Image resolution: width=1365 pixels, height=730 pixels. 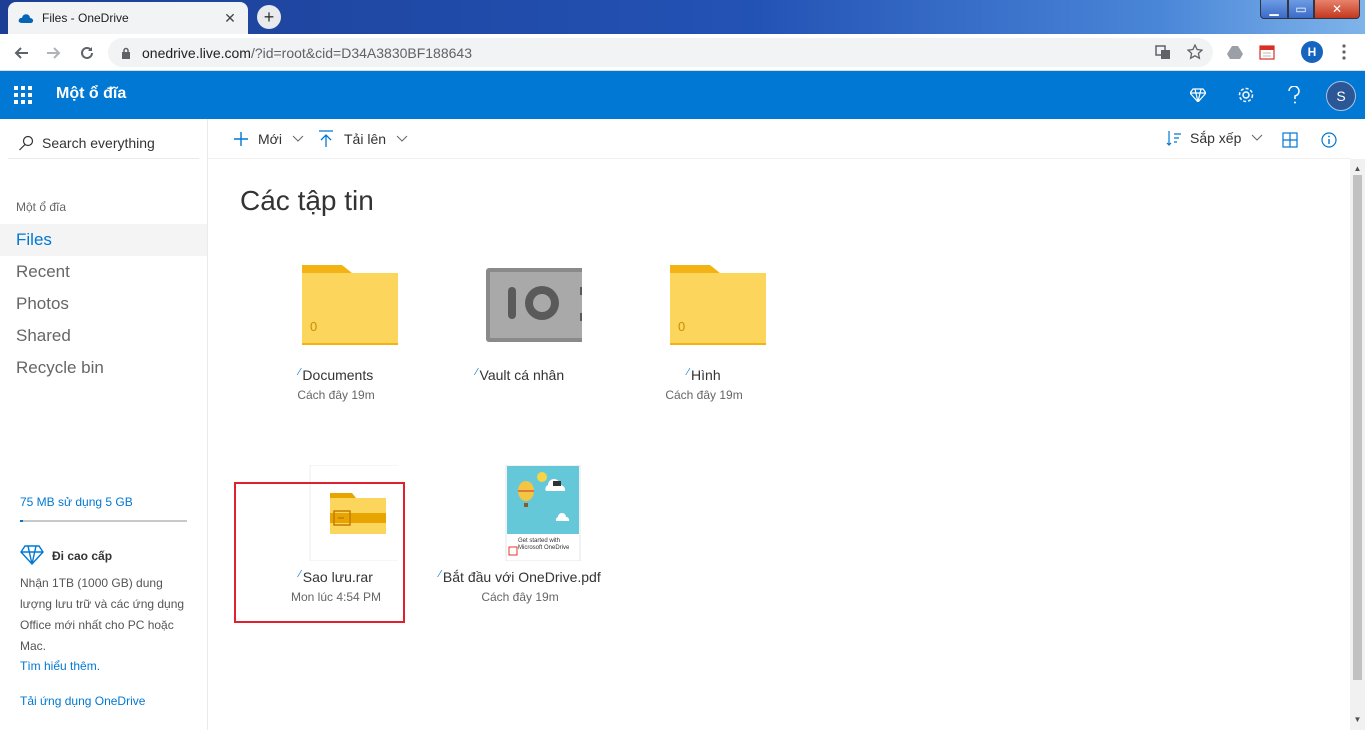 I want to click on file-name: ⁄ Sao lưu.rar, so click(x=336, y=577).